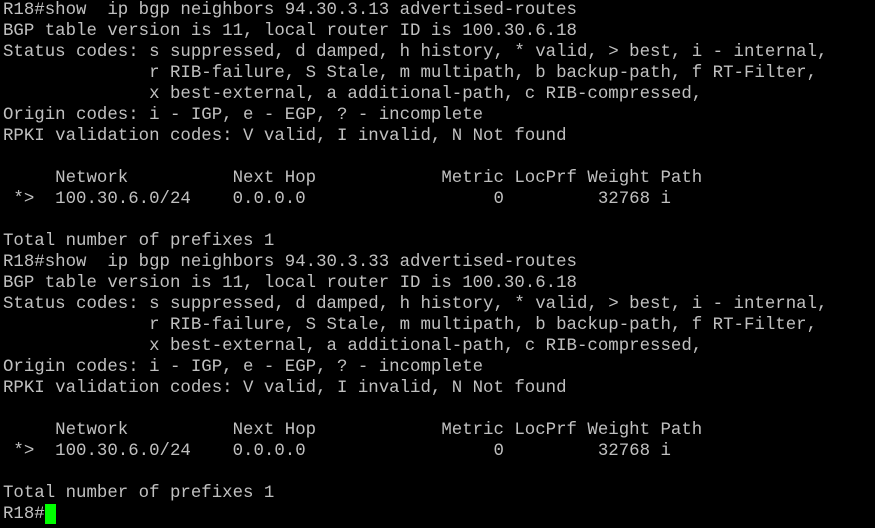 This screenshot has height=528, width=875. I want to click on text-cursor, so click(50, 514).